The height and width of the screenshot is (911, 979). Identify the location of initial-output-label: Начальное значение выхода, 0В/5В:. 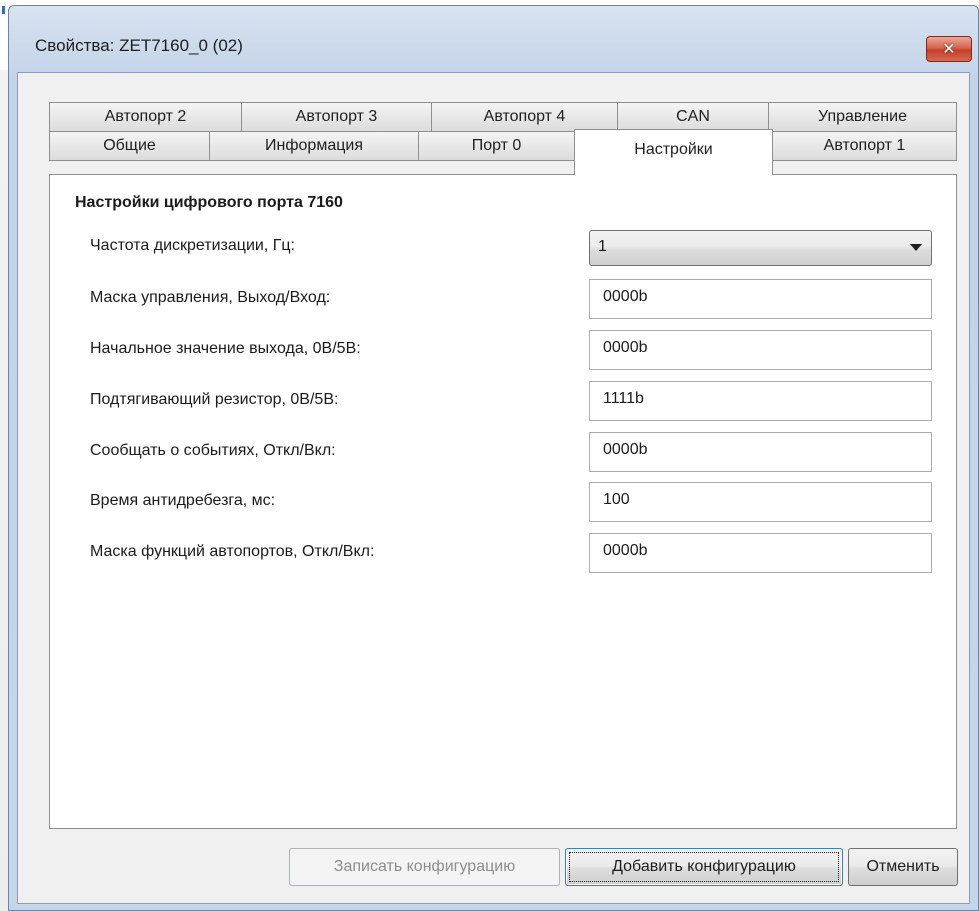
(225, 348).